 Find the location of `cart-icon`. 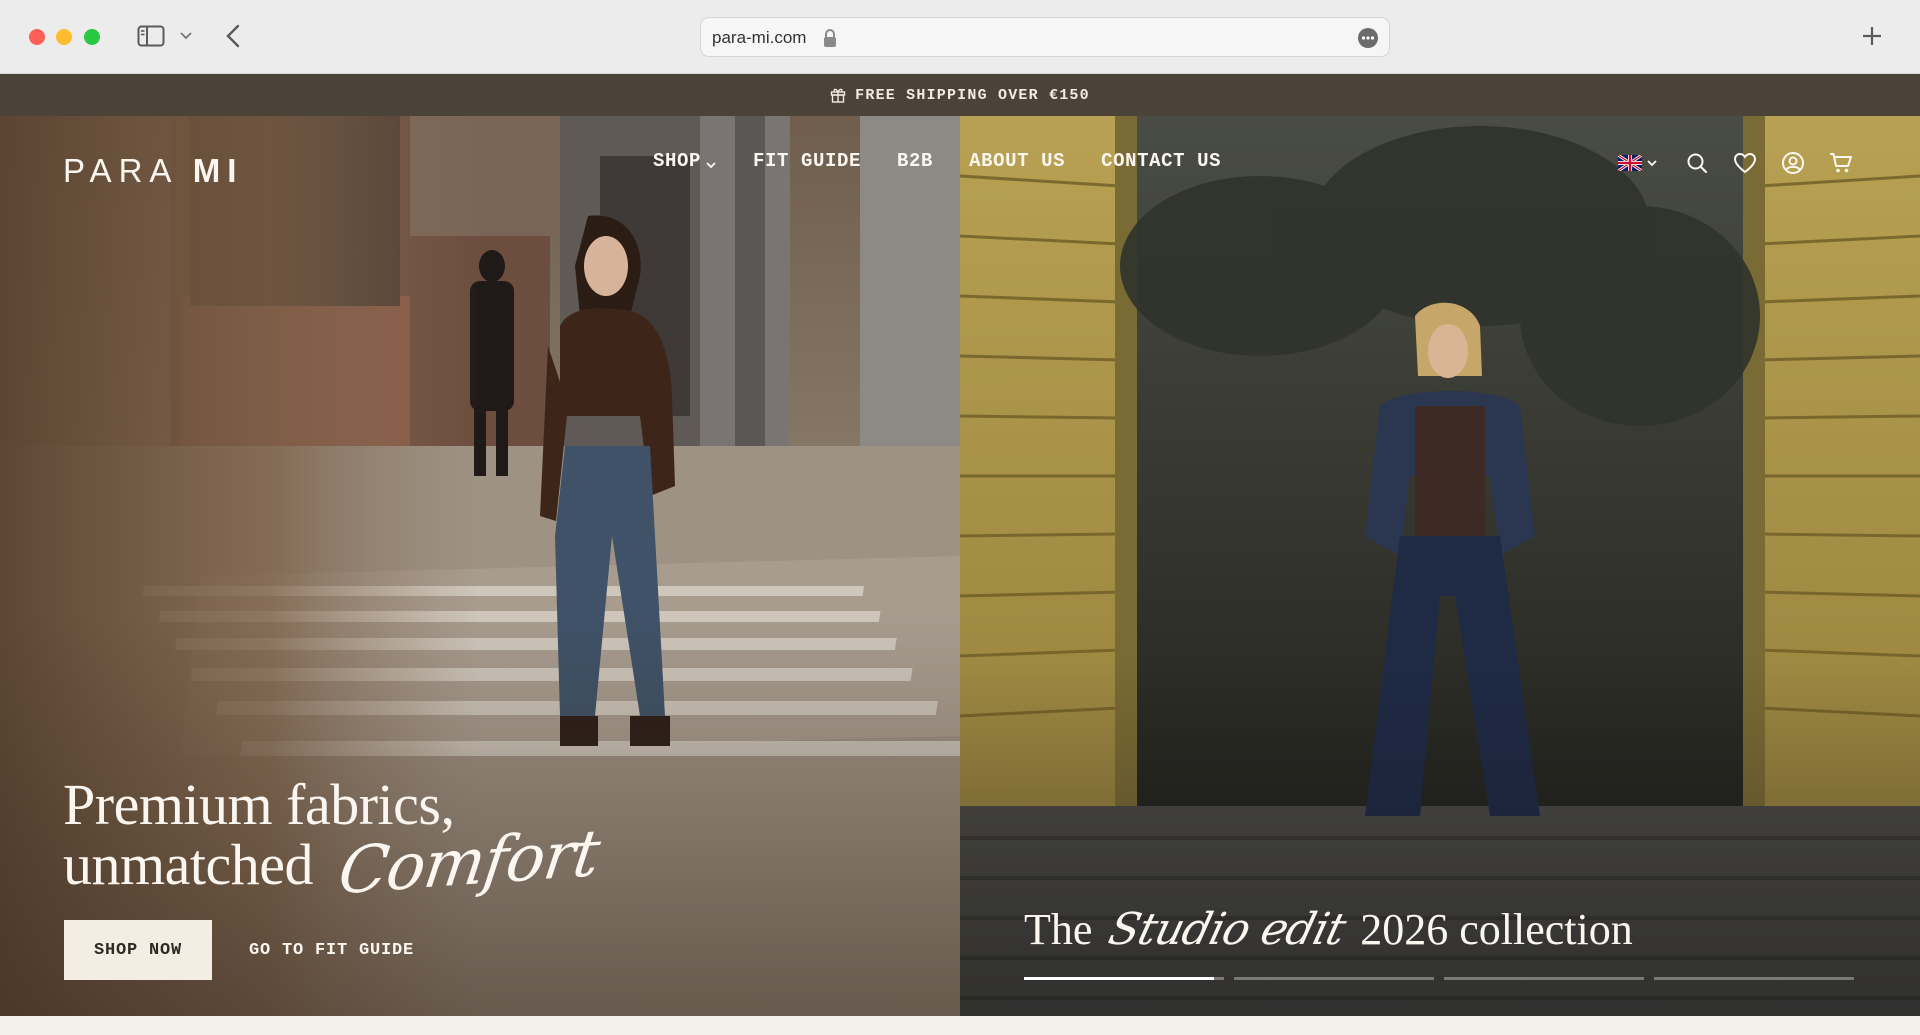

cart-icon is located at coordinates (1841, 163).